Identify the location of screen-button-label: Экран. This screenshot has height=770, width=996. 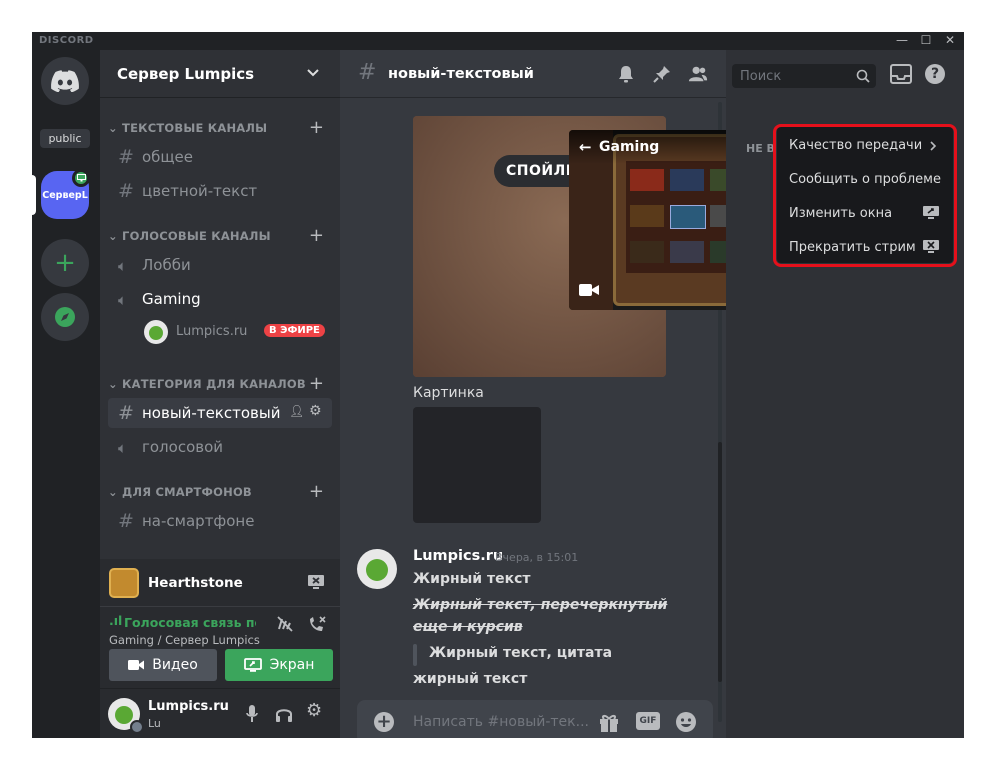
(292, 665).